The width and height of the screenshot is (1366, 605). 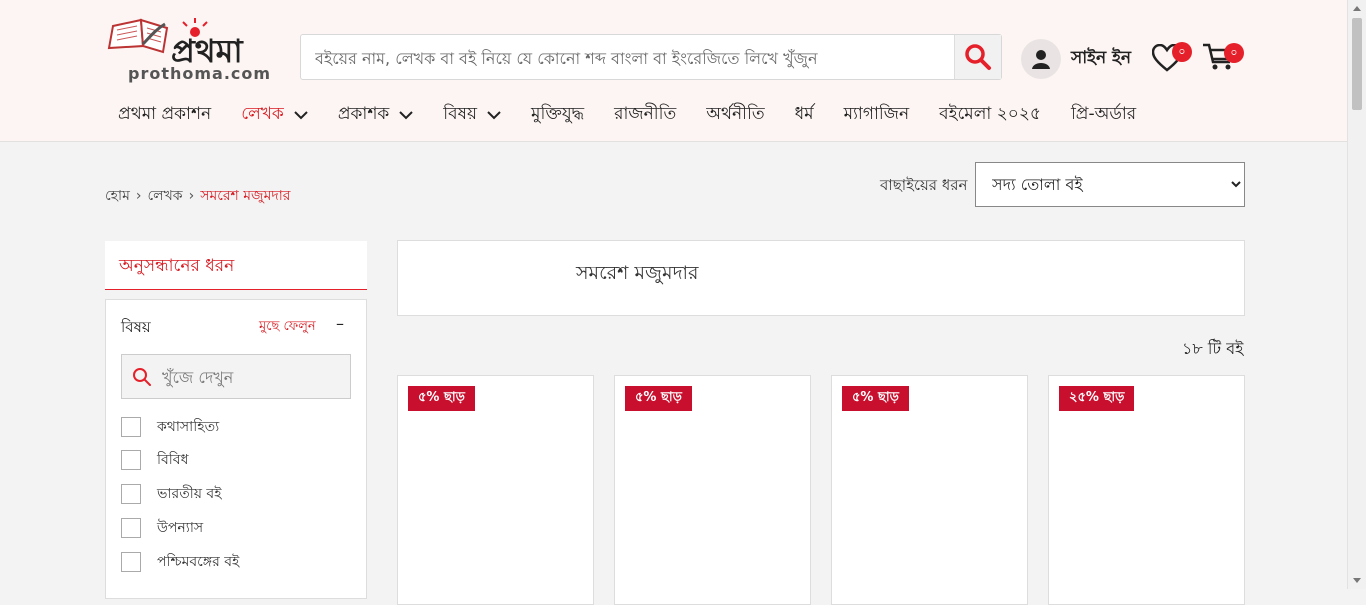 I want to click on signin-button: সাইন ইন, so click(x=1076, y=59).